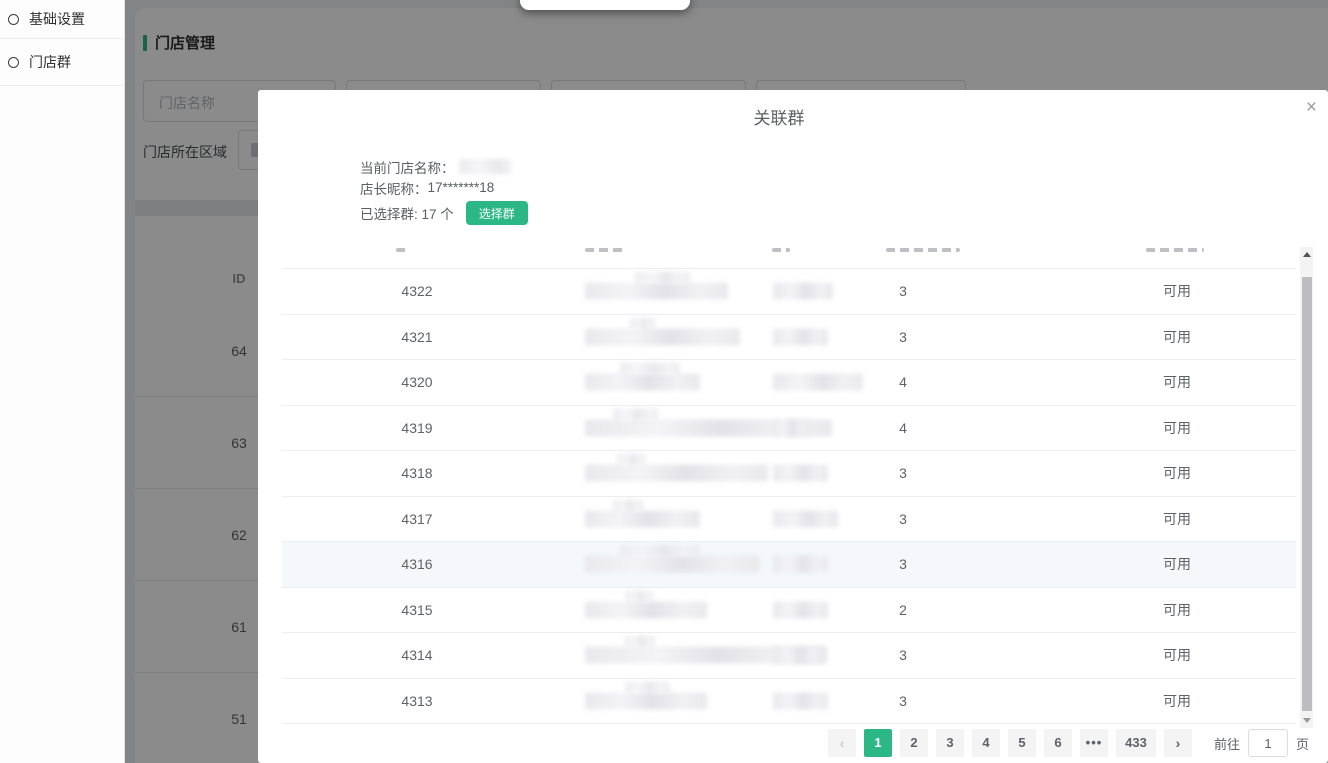 This screenshot has height=763, width=1328. Describe the element at coordinates (1306, 494) in the screenshot. I see `scrollbar-thumb` at that location.